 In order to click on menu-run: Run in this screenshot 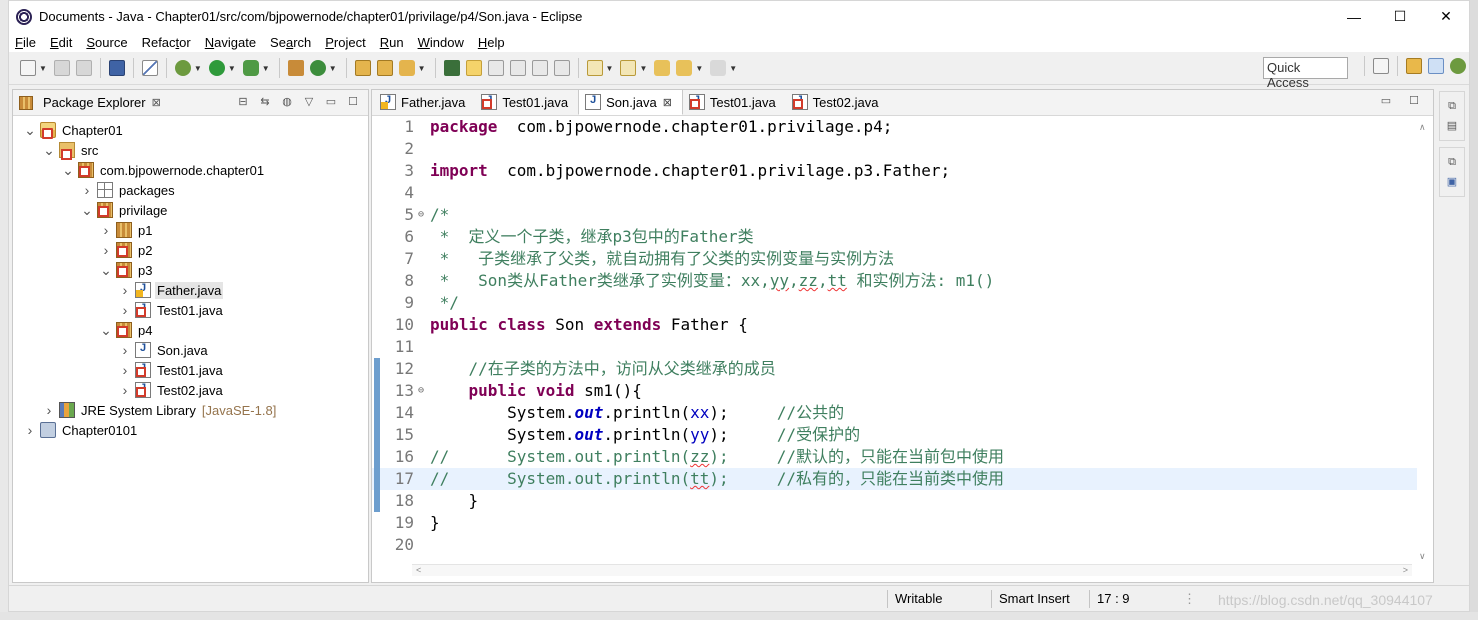, I will do `click(392, 42)`.